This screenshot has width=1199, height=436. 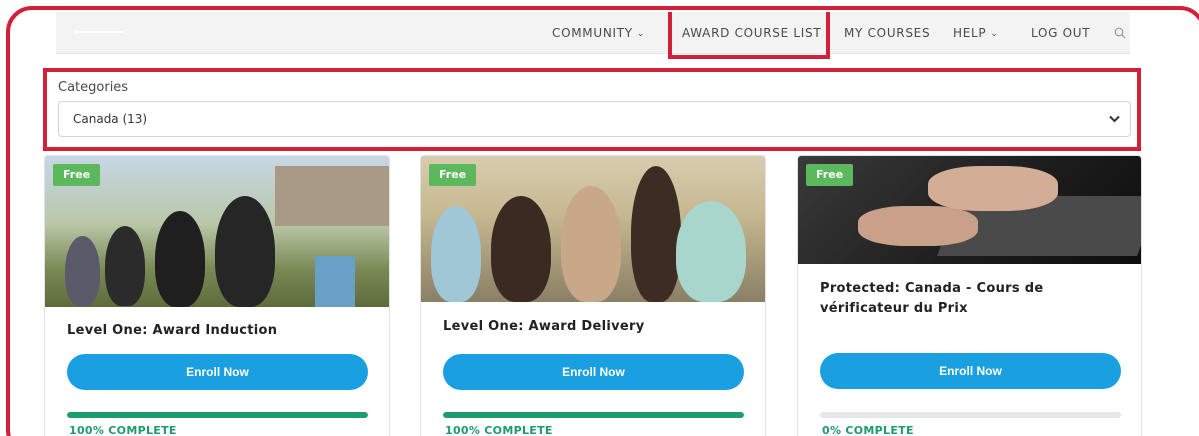 I want to click on progress-label: 0% COMPLETE, so click(x=868, y=430).